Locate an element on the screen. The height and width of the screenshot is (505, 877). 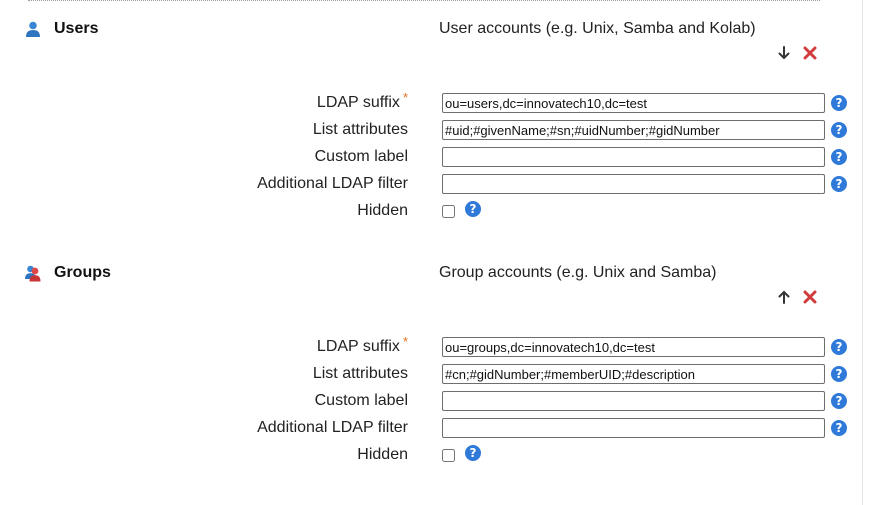
section-title-text: Users is located at coordinates (76, 28).